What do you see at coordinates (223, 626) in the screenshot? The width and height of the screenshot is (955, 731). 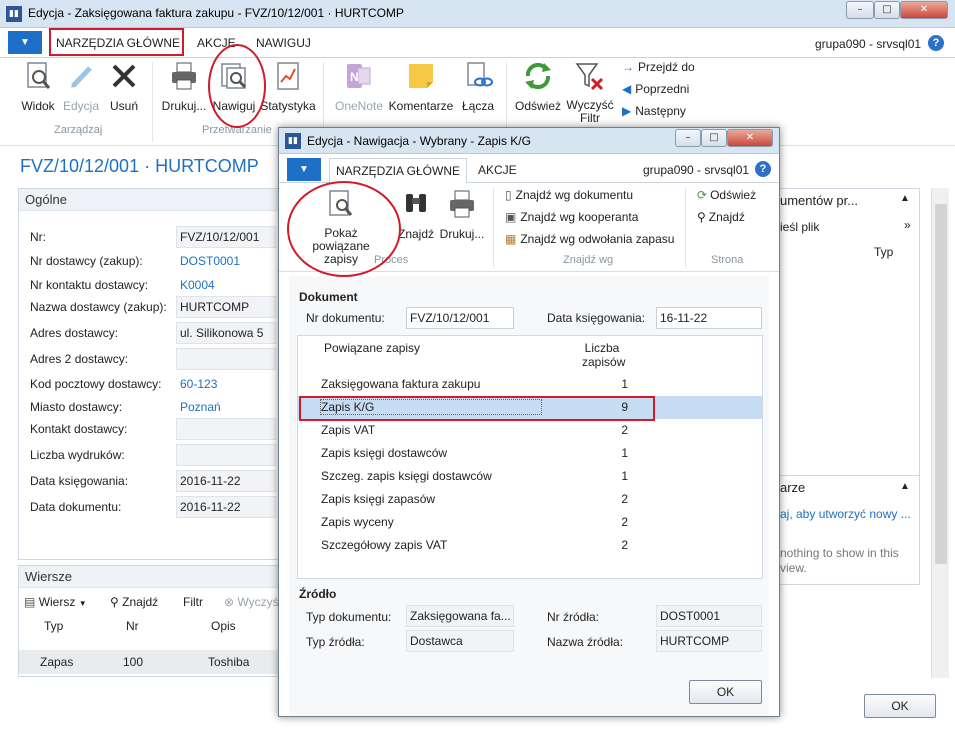 I see `lines-col-desc: Opis` at bounding box center [223, 626].